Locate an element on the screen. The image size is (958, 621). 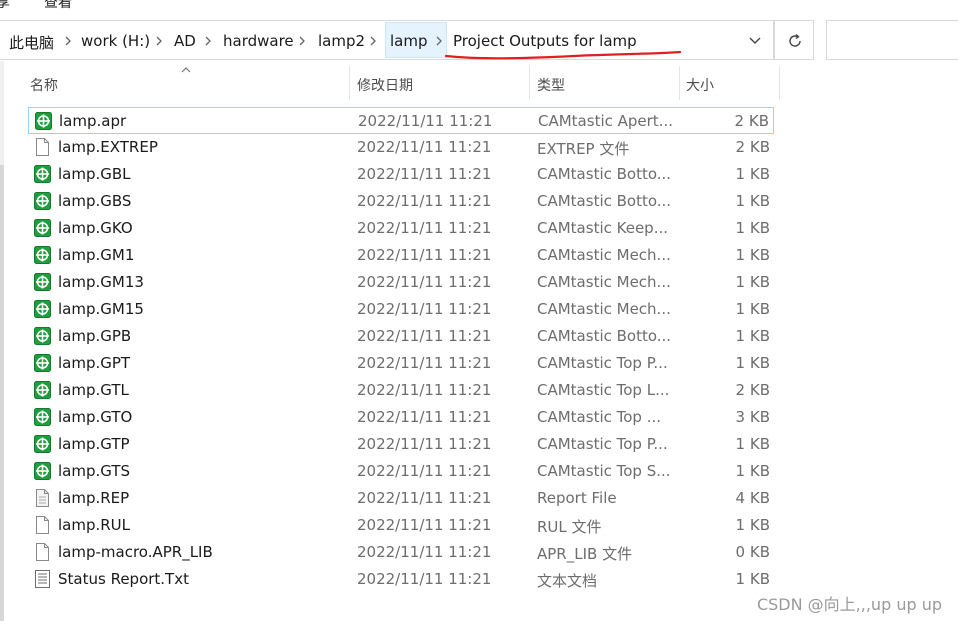
file-name: lamp.EXTREP is located at coordinates (108, 147).